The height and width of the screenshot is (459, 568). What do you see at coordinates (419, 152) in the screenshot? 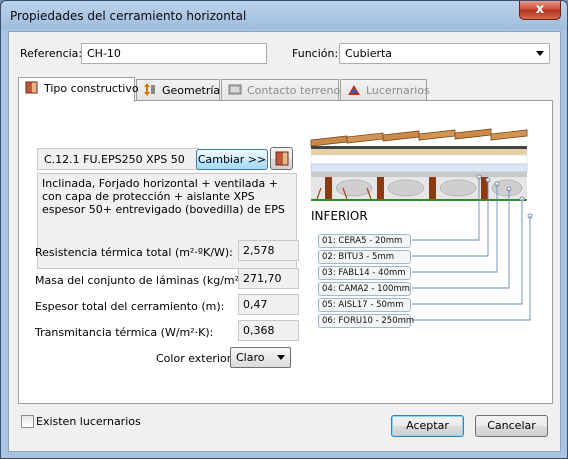
I see `screed-layer` at bounding box center [419, 152].